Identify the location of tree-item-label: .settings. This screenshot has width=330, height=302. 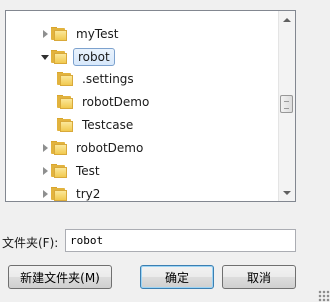
(108, 79).